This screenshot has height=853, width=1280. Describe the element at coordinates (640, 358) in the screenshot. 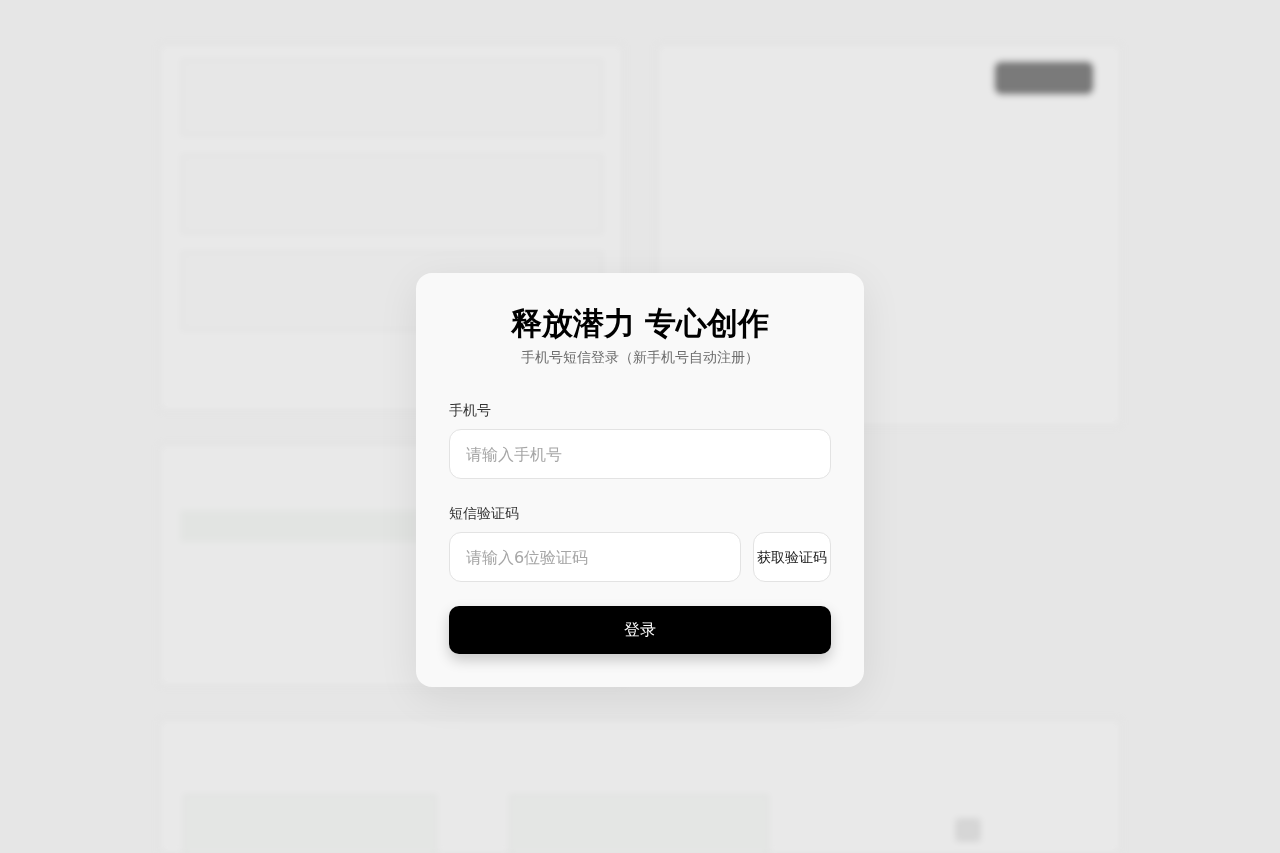

I see `dialog-subtitle: 手机号短信登录（新手机号自动注册）` at that location.